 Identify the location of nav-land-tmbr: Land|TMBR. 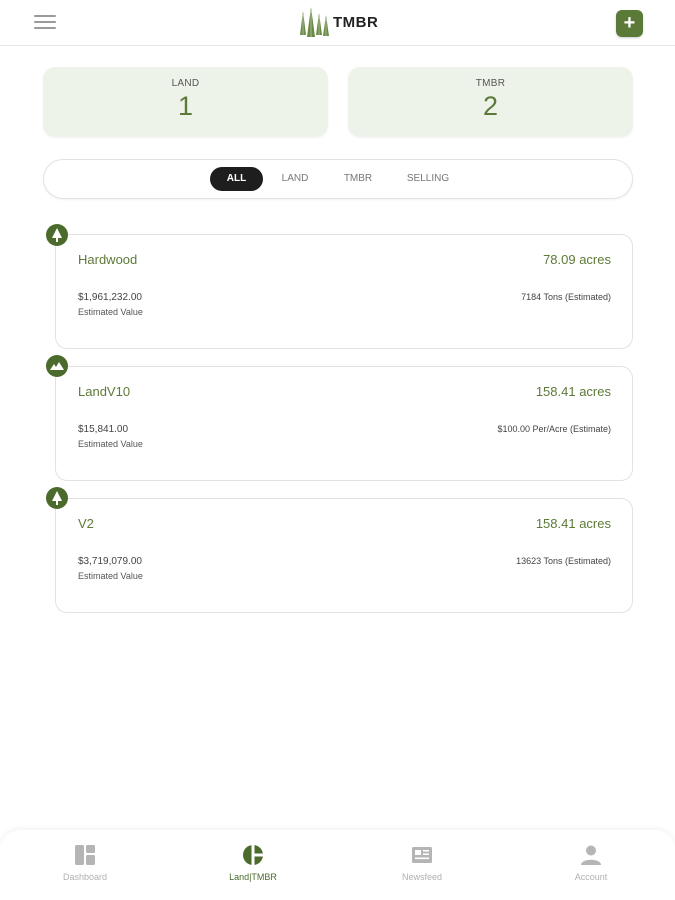
(253, 863).